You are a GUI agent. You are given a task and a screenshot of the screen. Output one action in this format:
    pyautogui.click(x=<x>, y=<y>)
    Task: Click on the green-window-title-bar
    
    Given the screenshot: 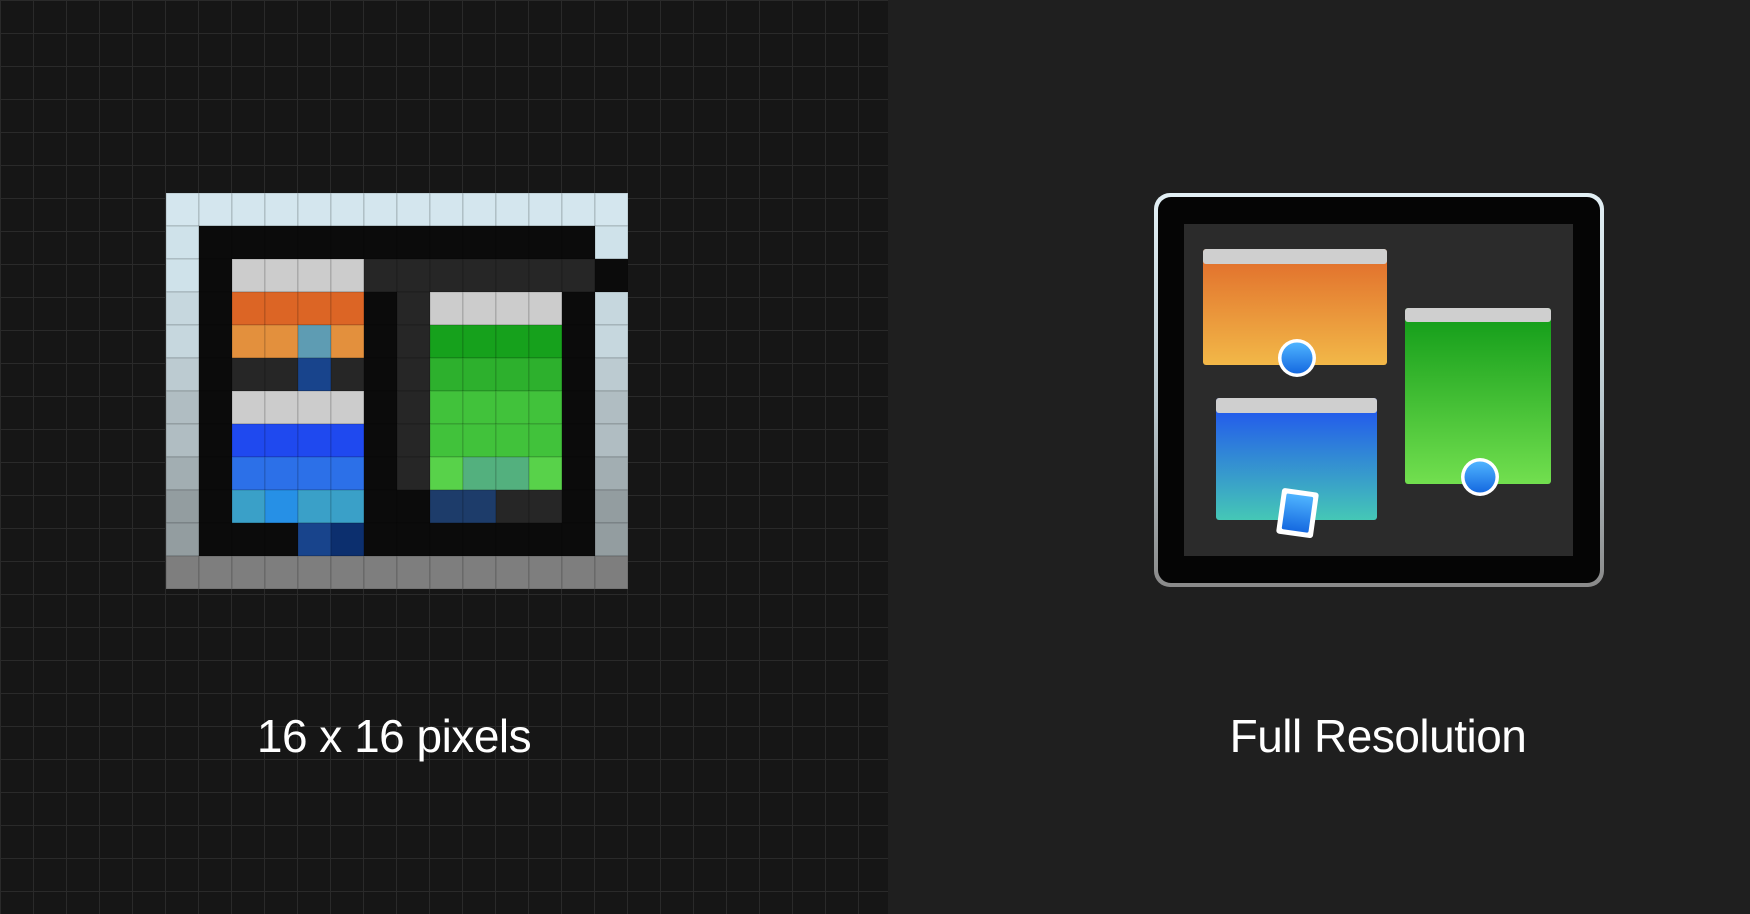 What is the action you would take?
    pyautogui.click(x=1478, y=315)
    